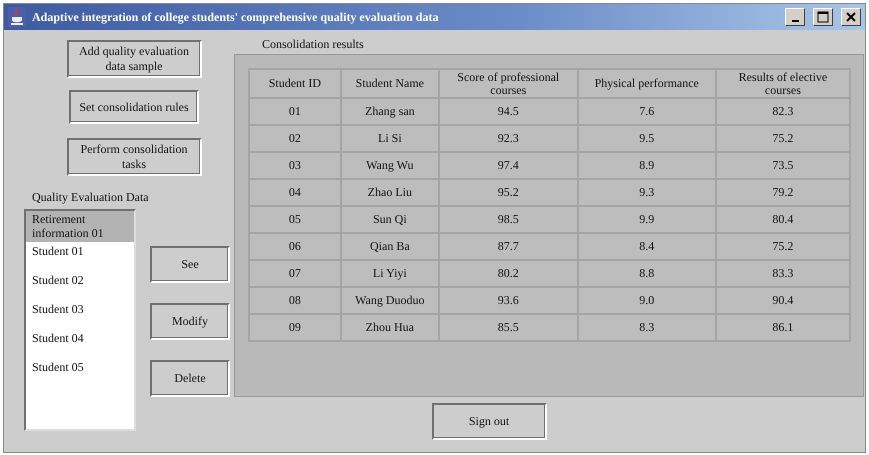 The height and width of the screenshot is (455, 869). Describe the element at coordinates (647, 165) in the screenshot. I see `table-cell: 8.9` at that location.